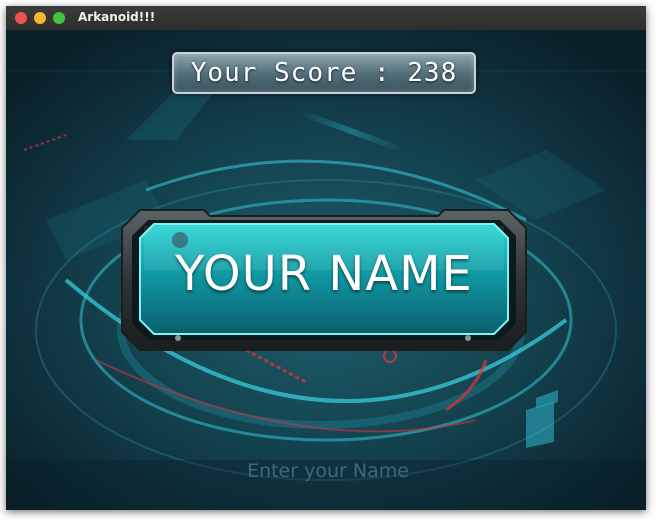  Describe the element at coordinates (21, 18) in the screenshot. I see `close-window-button` at that location.